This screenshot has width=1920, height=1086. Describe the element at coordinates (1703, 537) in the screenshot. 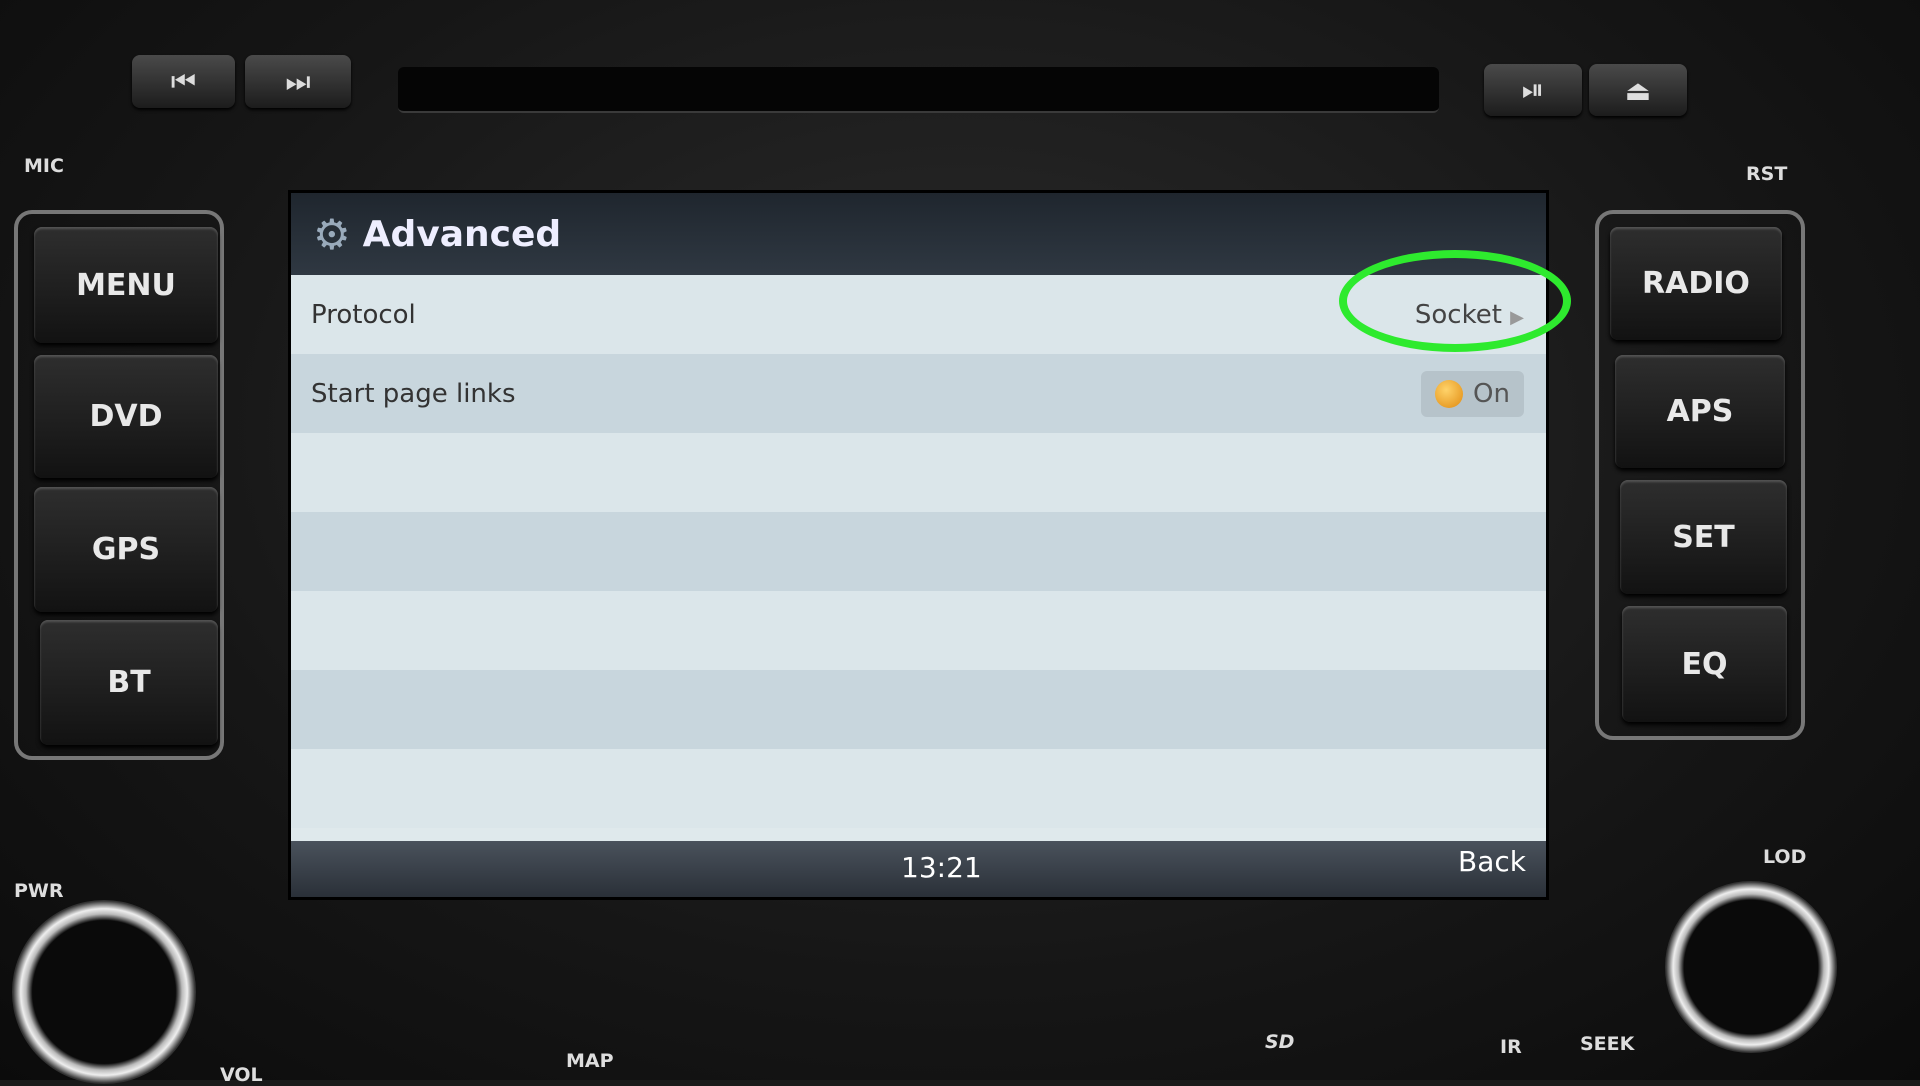

I see `set-button: SET` at that location.